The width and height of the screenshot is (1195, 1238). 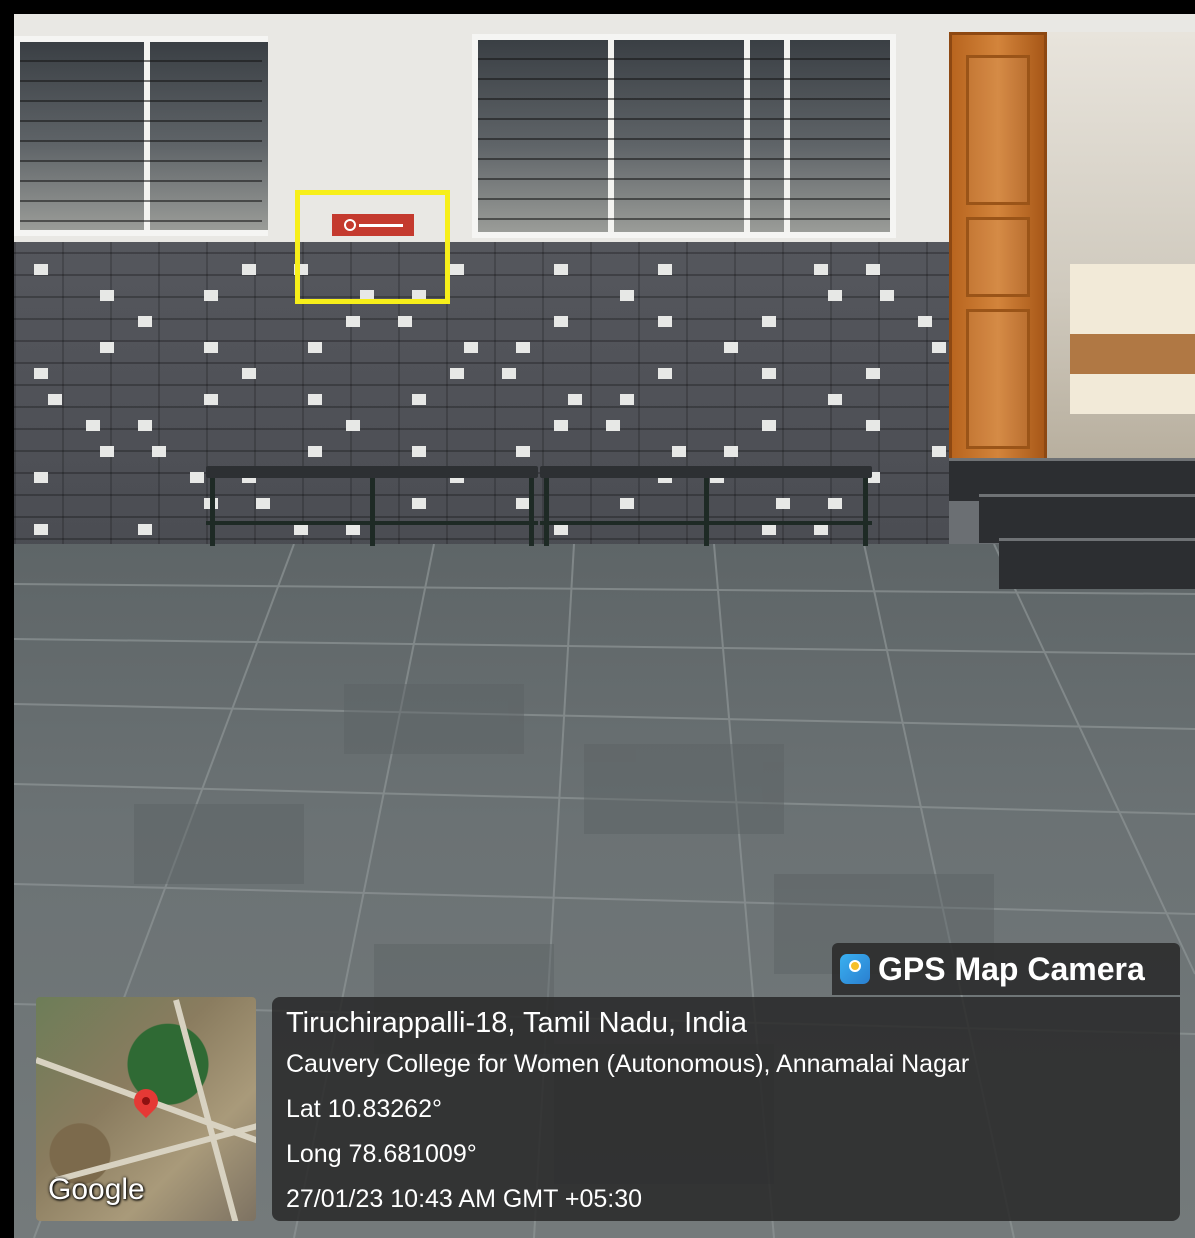 What do you see at coordinates (855, 969) in the screenshot?
I see `gps-map-camera-icon` at bounding box center [855, 969].